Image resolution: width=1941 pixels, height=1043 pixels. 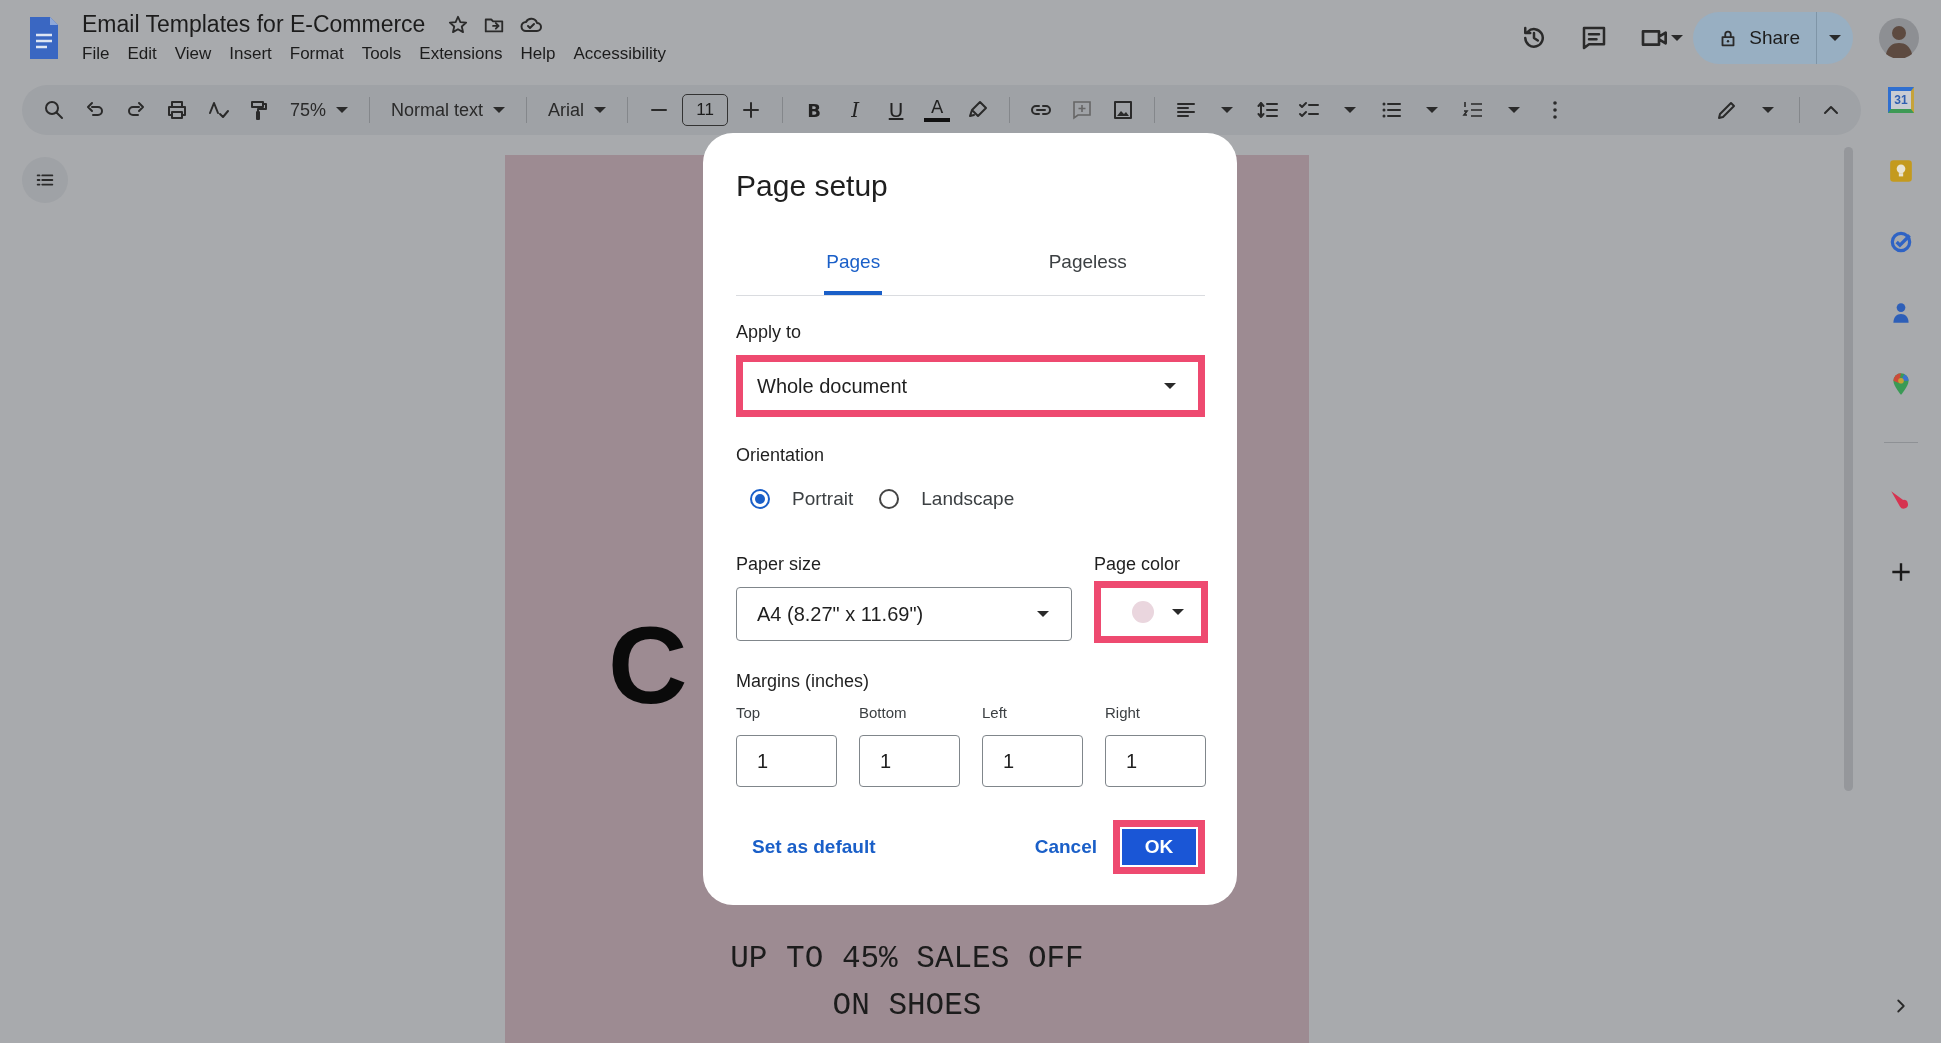 What do you see at coordinates (381, 54) in the screenshot?
I see `menu-item: Tools` at bounding box center [381, 54].